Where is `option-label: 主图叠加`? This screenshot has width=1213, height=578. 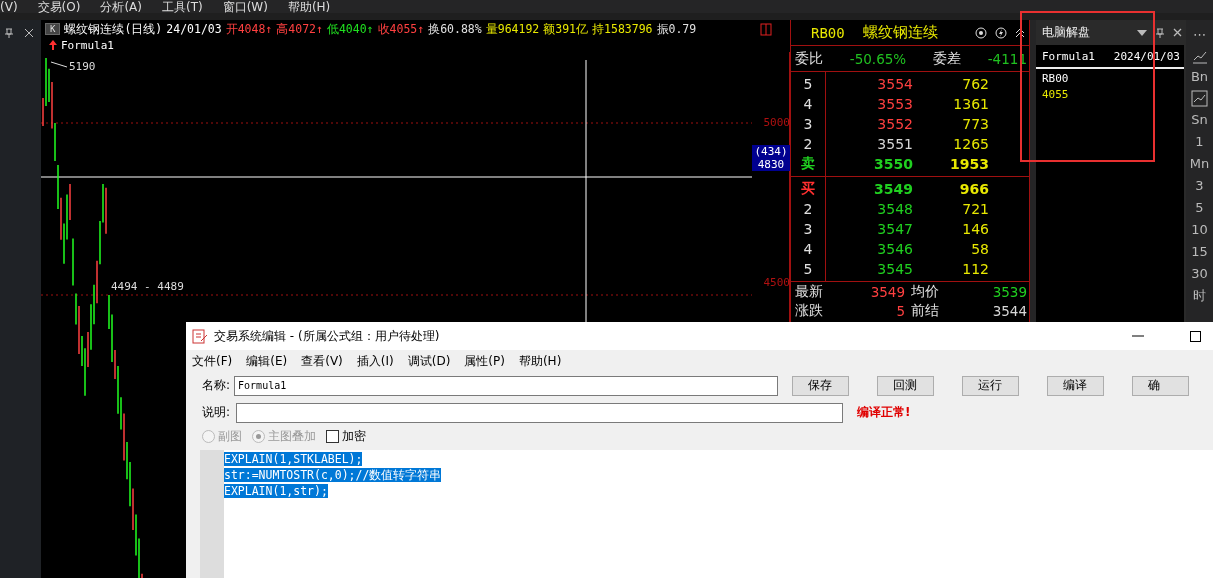
option-label: 主图叠加 is located at coordinates (292, 436).